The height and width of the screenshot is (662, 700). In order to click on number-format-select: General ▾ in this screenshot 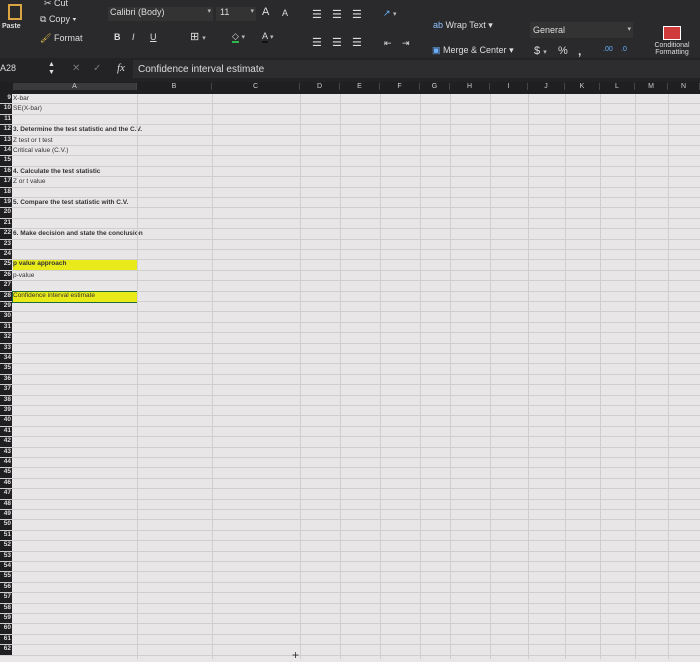, I will do `click(581, 30)`.